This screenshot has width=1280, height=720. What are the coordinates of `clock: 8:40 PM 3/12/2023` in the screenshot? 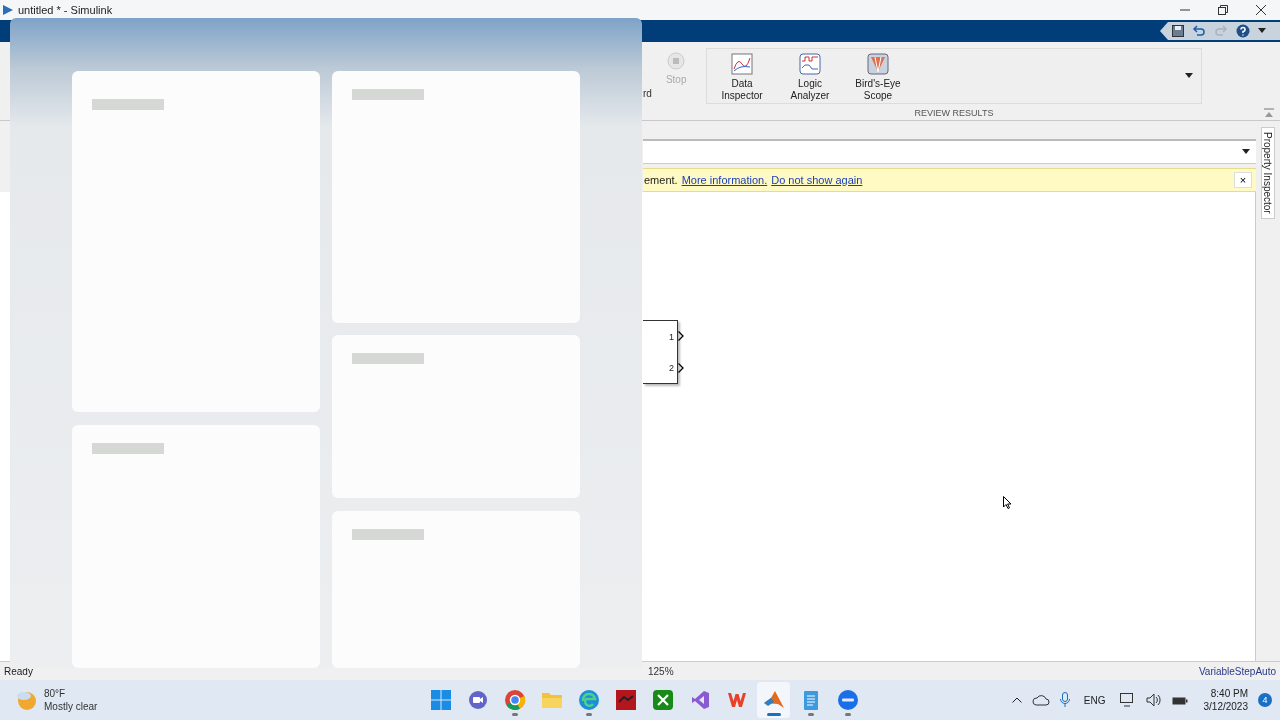 It's located at (1225, 700).